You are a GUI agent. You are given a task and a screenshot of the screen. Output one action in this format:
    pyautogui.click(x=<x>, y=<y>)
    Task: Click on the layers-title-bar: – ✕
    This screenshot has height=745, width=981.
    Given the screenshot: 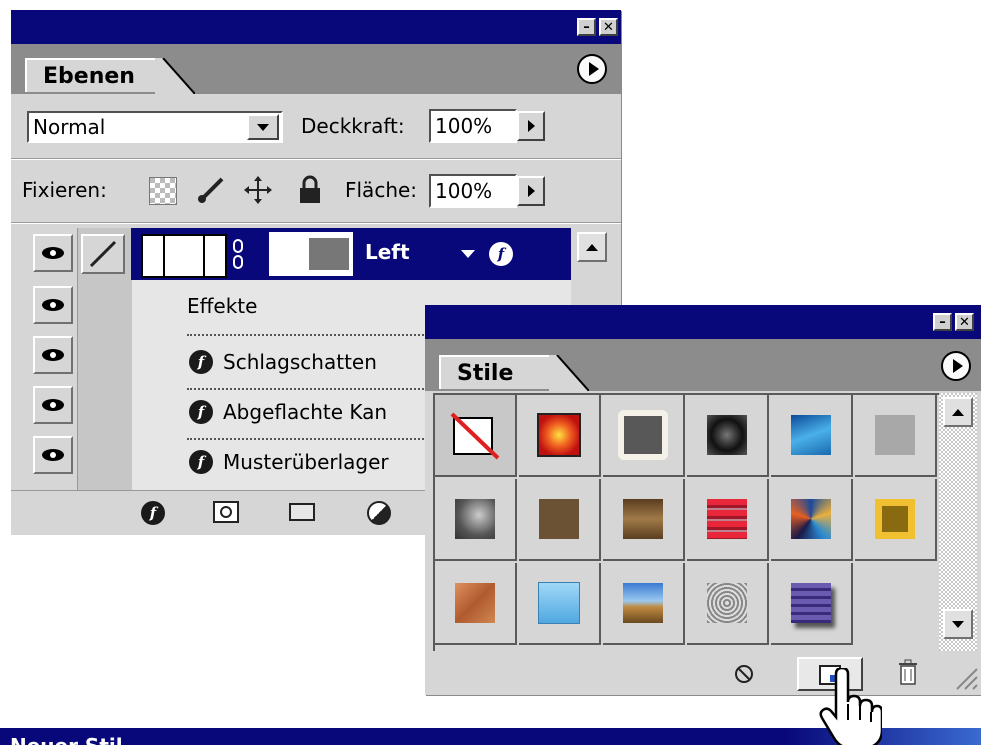 What is the action you would take?
    pyautogui.click(x=316, y=27)
    